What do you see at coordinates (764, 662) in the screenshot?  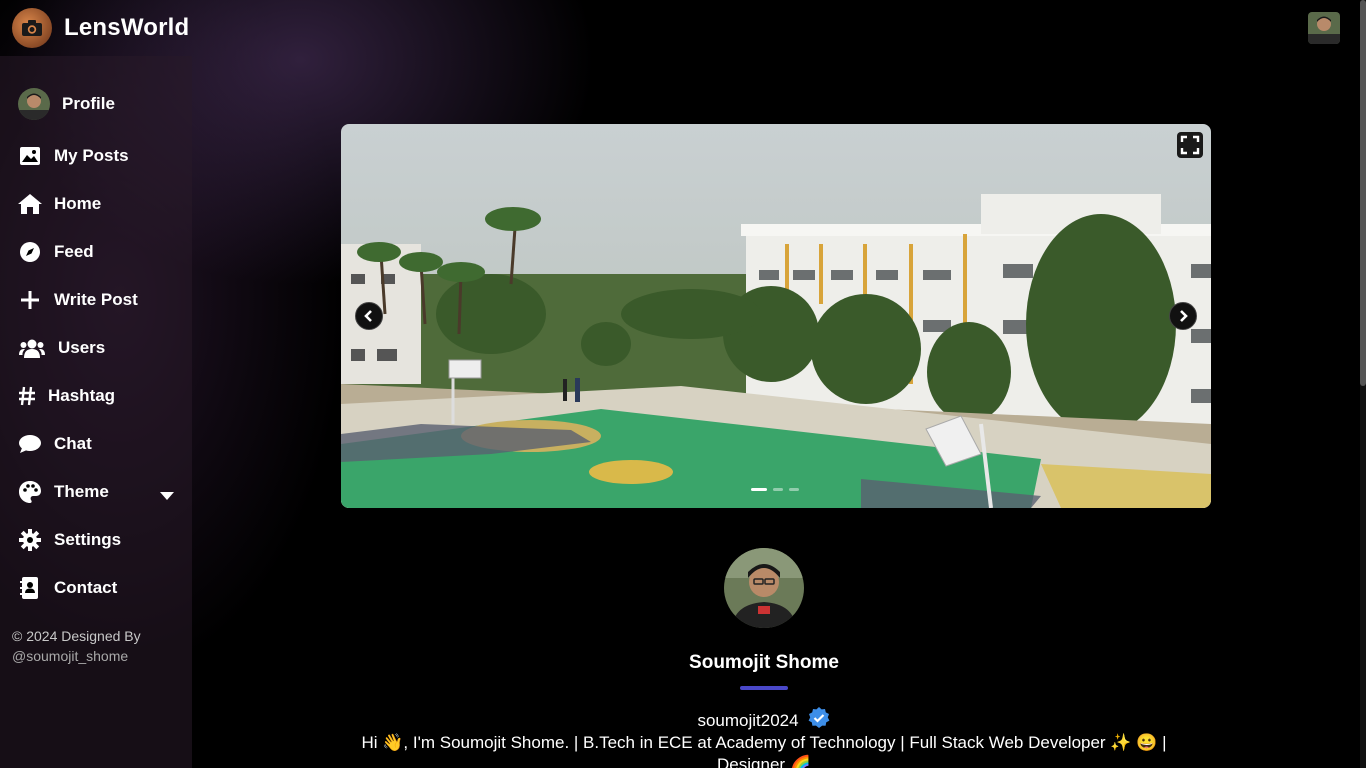 I see `profile-name: Soumojit Shome` at bounding box center [764, 662].